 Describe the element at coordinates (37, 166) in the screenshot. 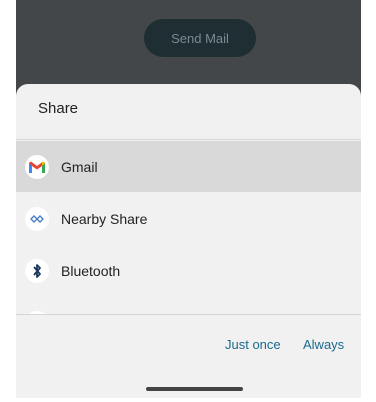

I see `gmail-icon` at that location.